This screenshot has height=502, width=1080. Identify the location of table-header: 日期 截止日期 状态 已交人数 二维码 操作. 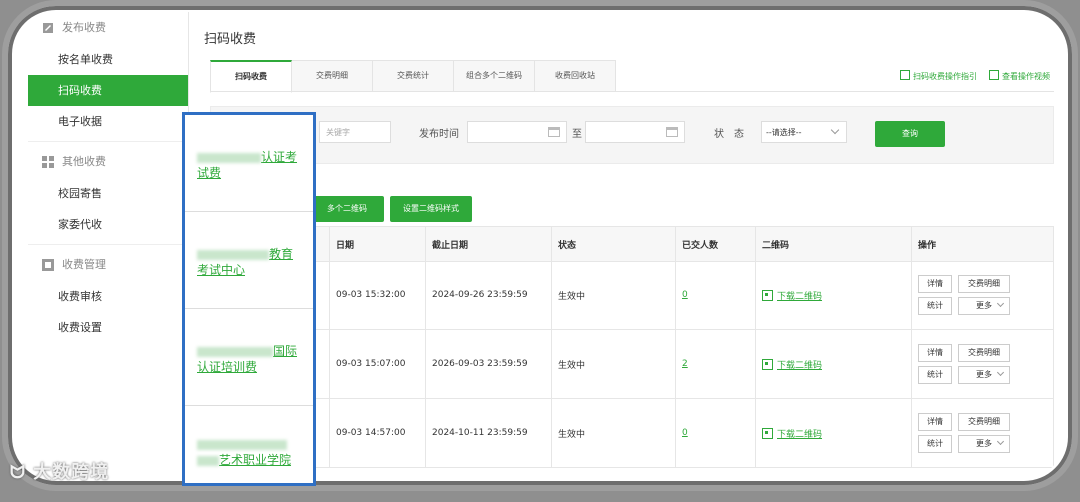
(632, 244).